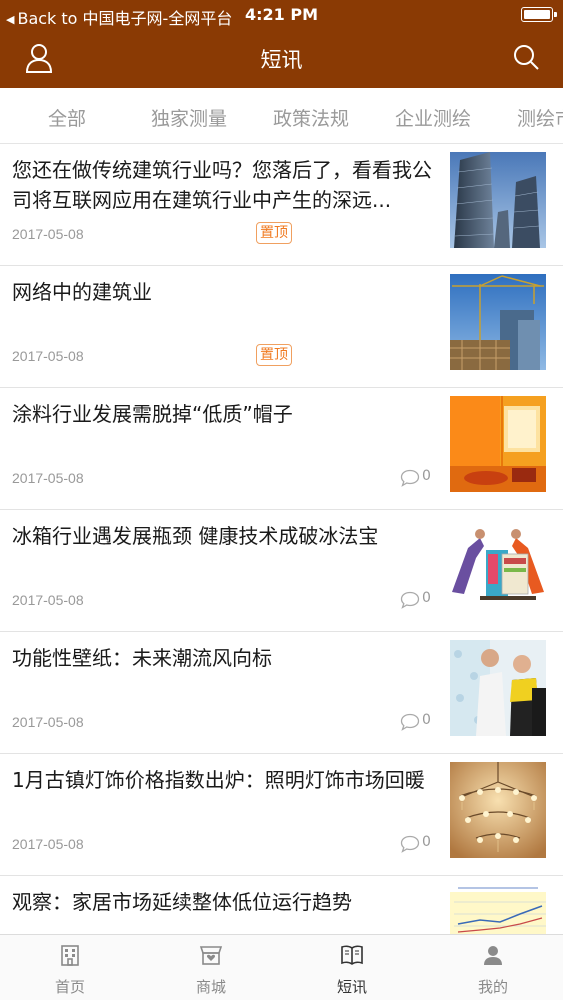  I want to click on category-tabs: 全部 独家测量 政策法规 企业测绘 测绘市, so click(281, 116).